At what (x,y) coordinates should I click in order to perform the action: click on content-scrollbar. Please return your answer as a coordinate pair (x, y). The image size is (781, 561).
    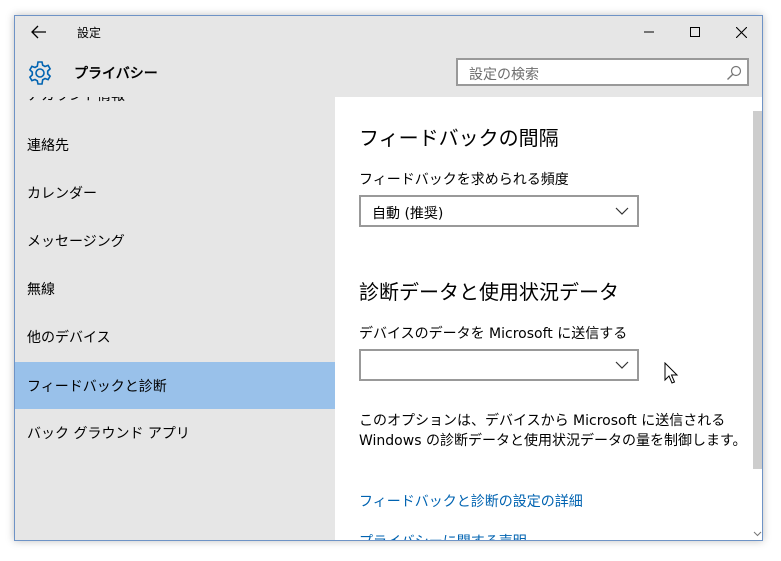
    Looking at the image, I should click on (756, 318).